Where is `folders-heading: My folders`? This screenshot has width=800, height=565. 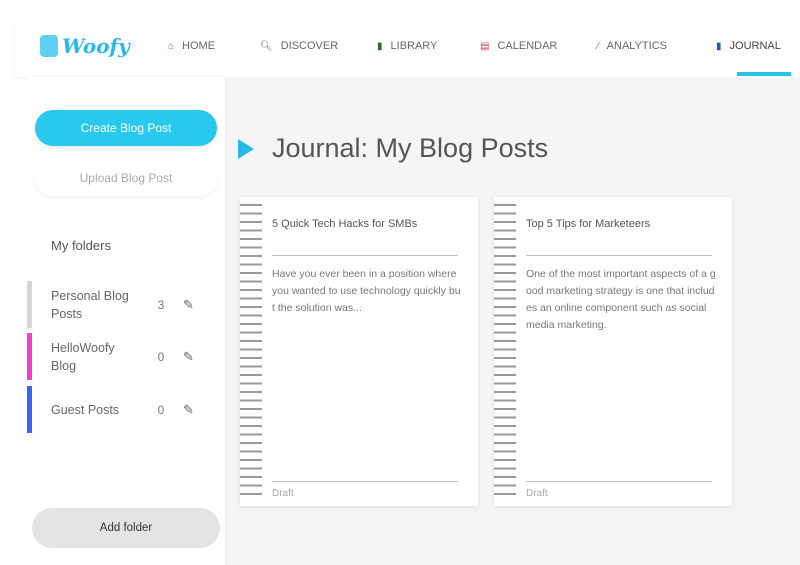
folders-heading: My folders is located at coordinates (81, 245).